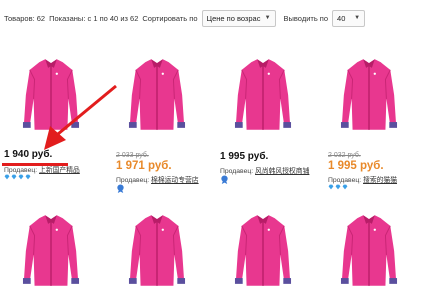 This screenshot has width=424, height=303. What do you see at coordinates (35, 164) in the screenshot?
I see `price-highlight-underline` at bounding box center [35, 164].